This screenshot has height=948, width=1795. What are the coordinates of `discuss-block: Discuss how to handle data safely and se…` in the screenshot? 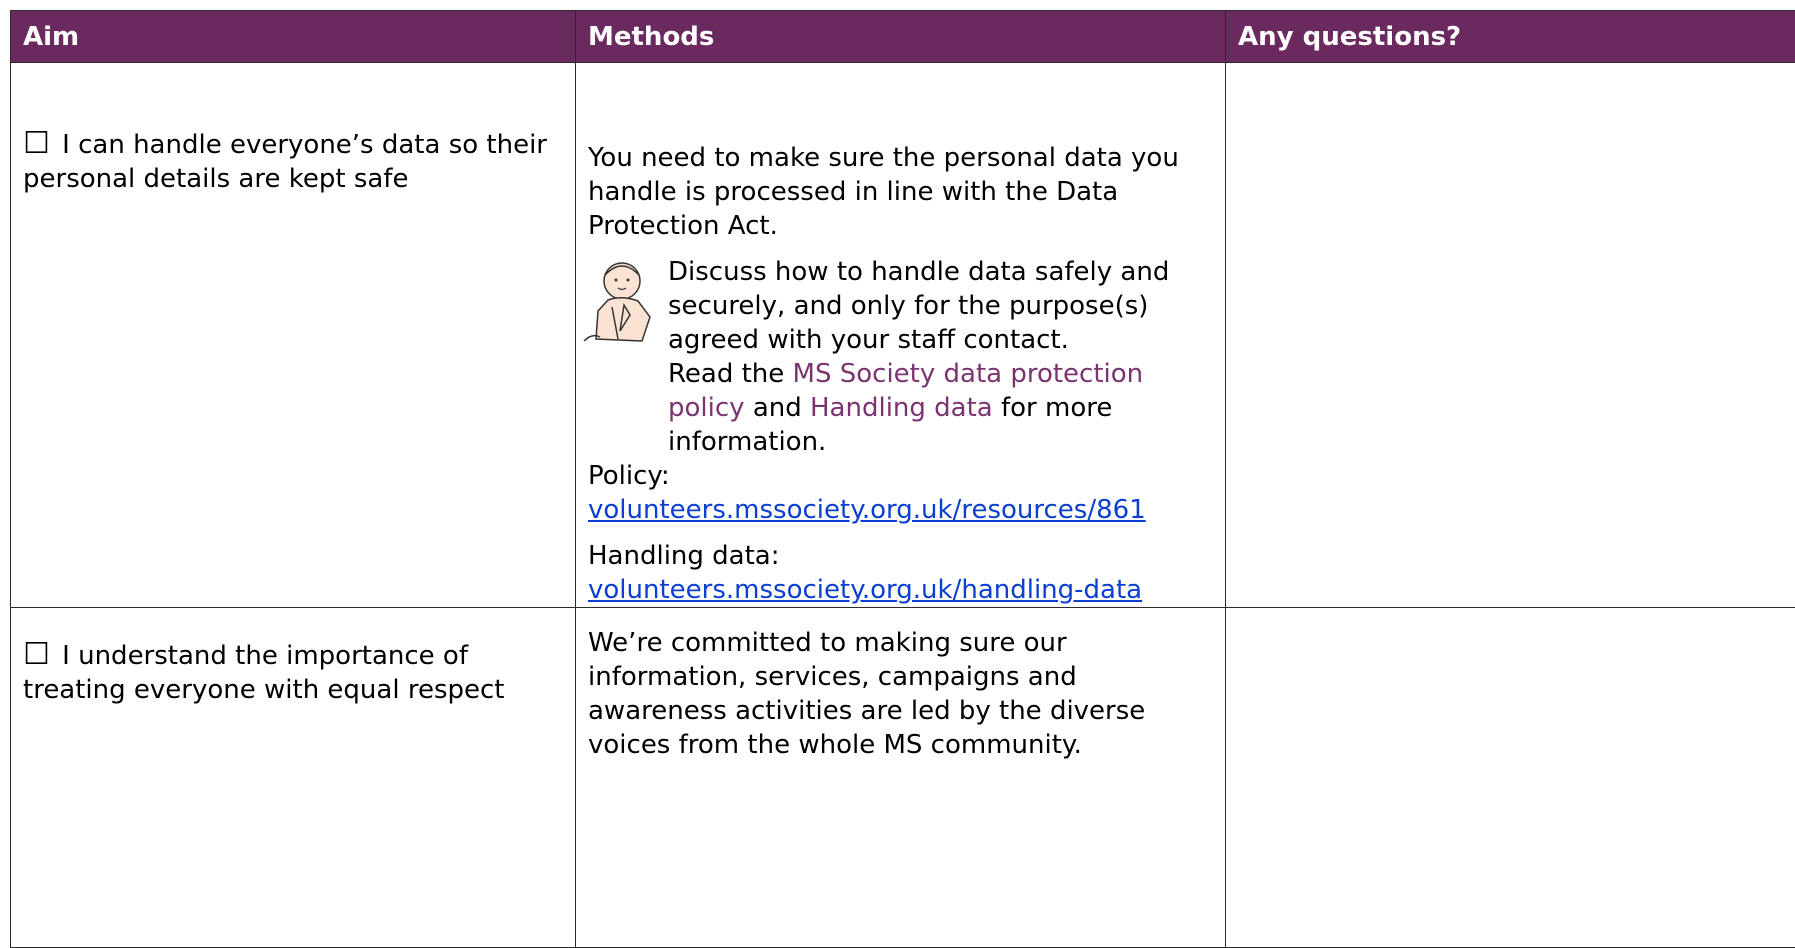 It's located at (900, 357).